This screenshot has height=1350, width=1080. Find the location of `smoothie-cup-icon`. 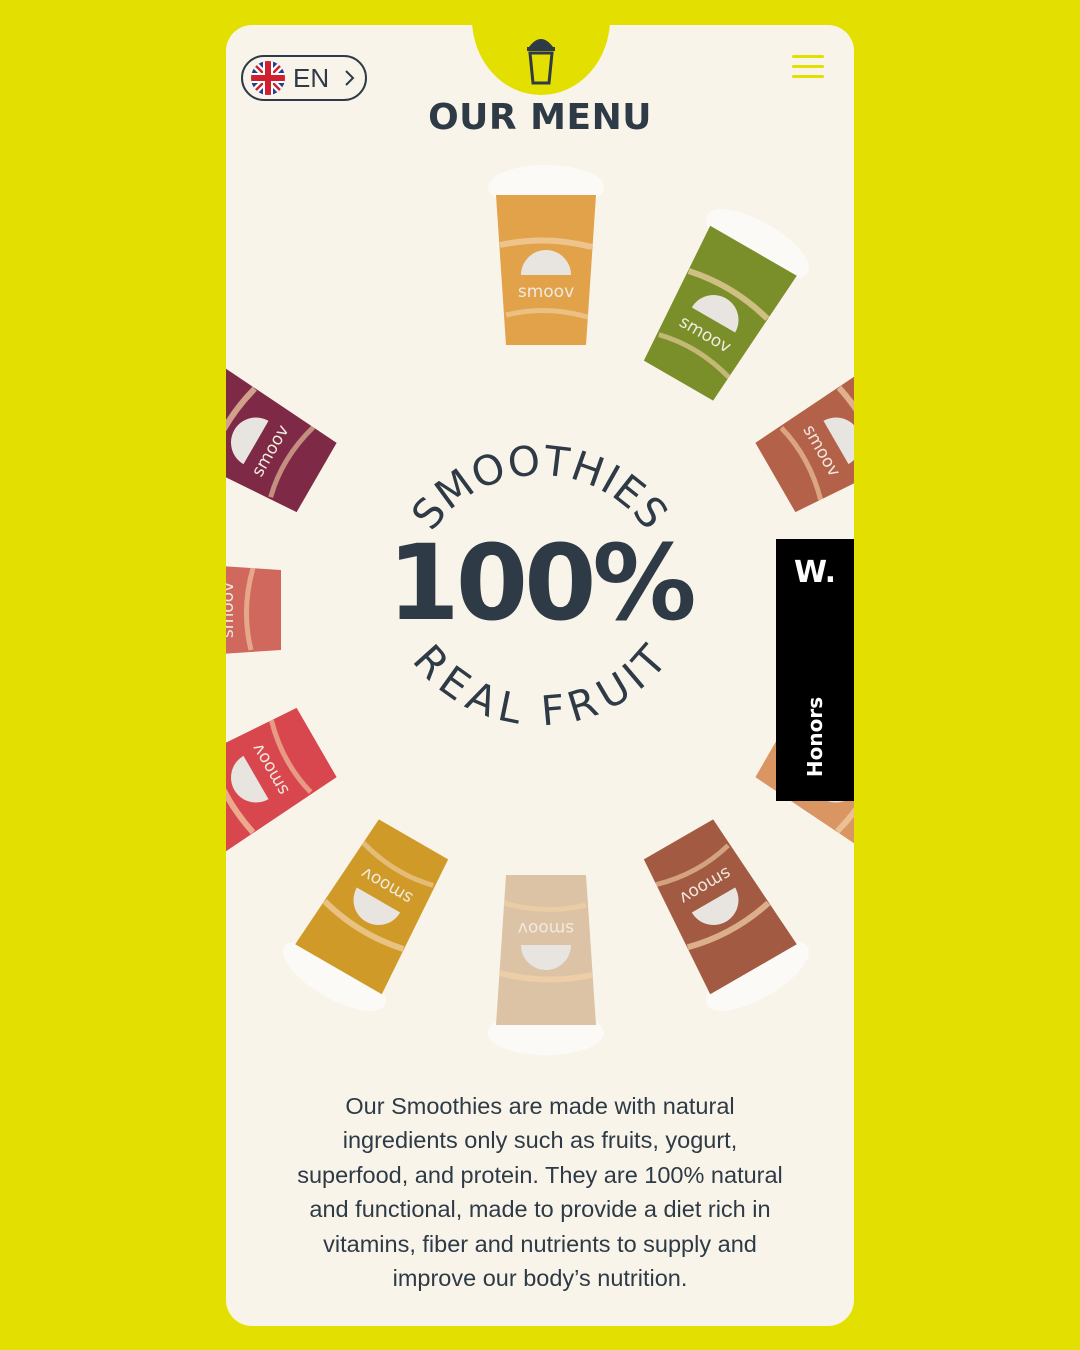

smoothie-cup-icon is located at coordinates (541, 59).